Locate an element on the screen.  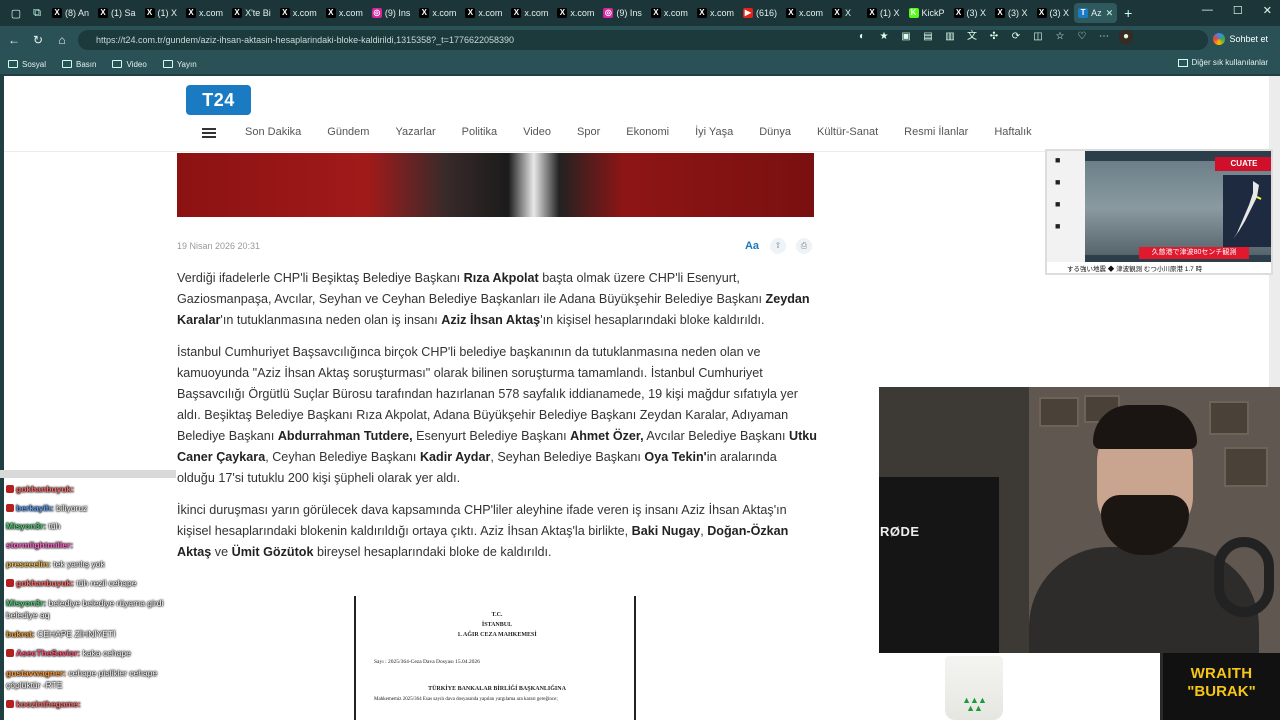
nav-item: Politika is located at coordinates (479, 132).